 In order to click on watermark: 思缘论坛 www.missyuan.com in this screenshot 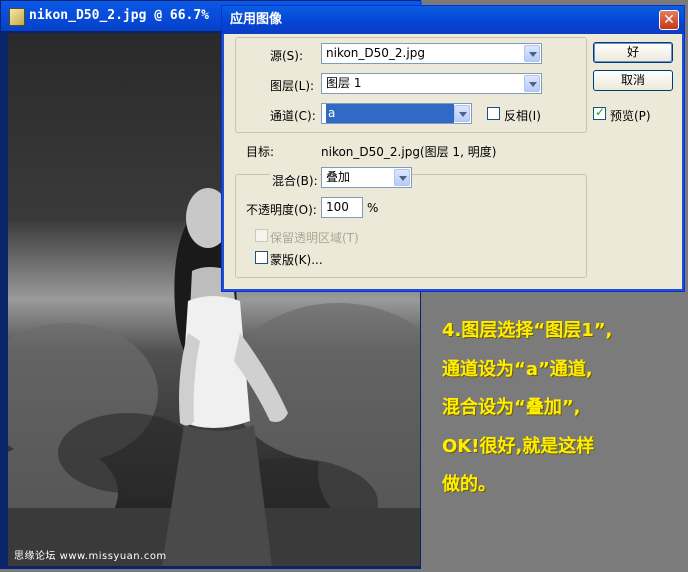, I will do `click(90, 556)`.